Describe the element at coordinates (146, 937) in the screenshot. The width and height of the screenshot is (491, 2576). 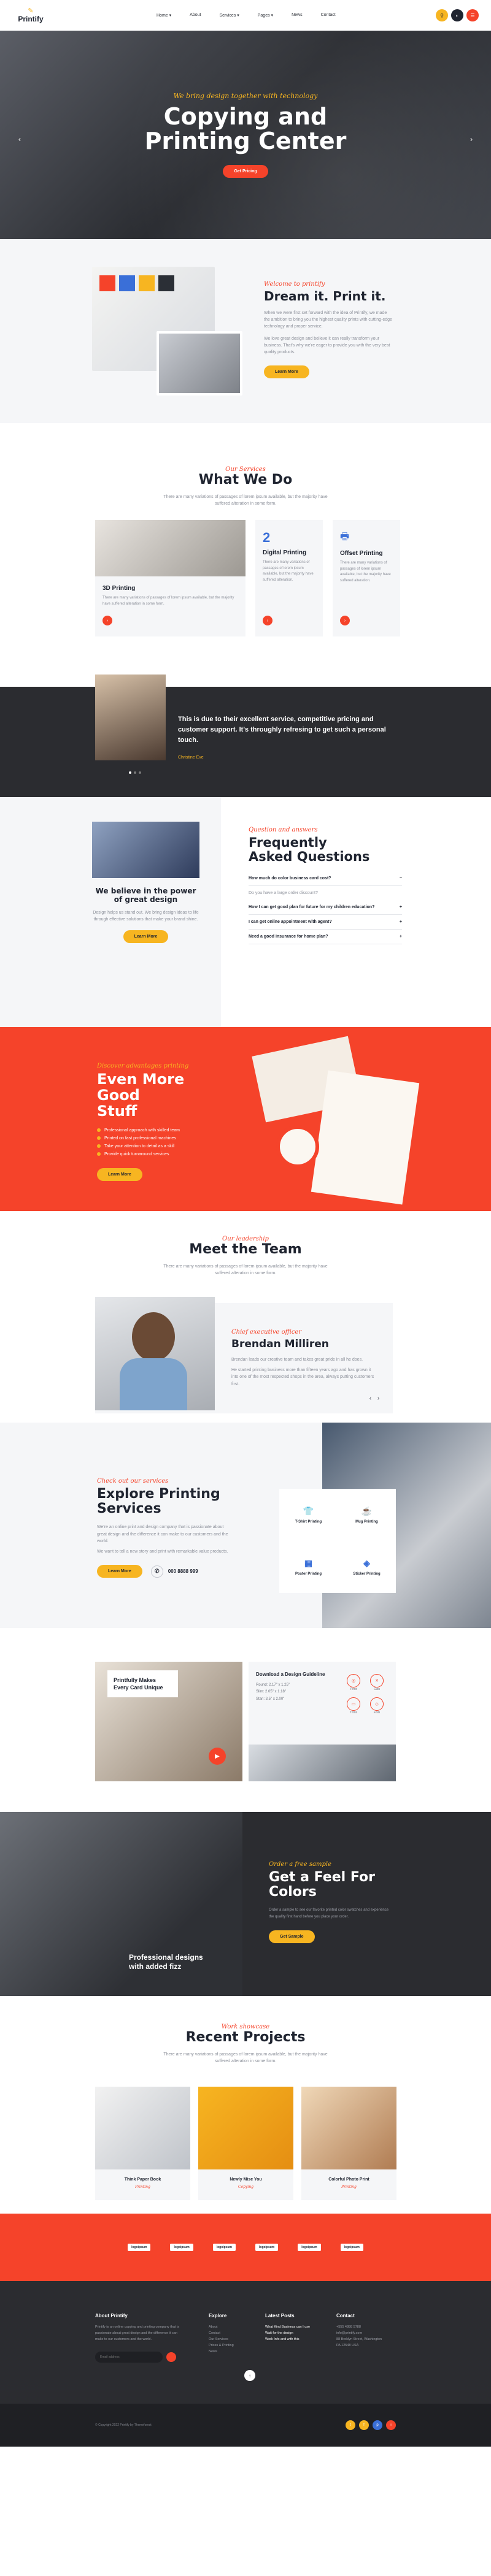
I see `design-card-button: Learn More` at that location.